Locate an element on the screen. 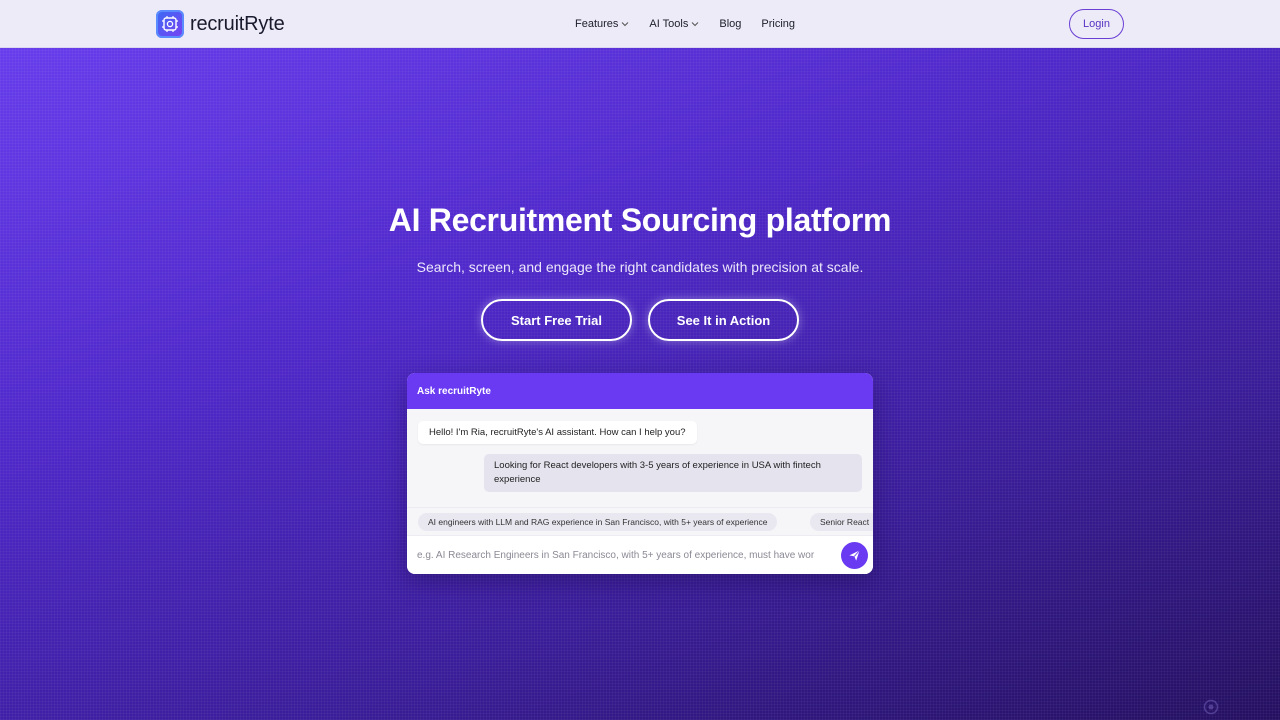  nav-item-label: Blog is located at coordinates (730, 24).